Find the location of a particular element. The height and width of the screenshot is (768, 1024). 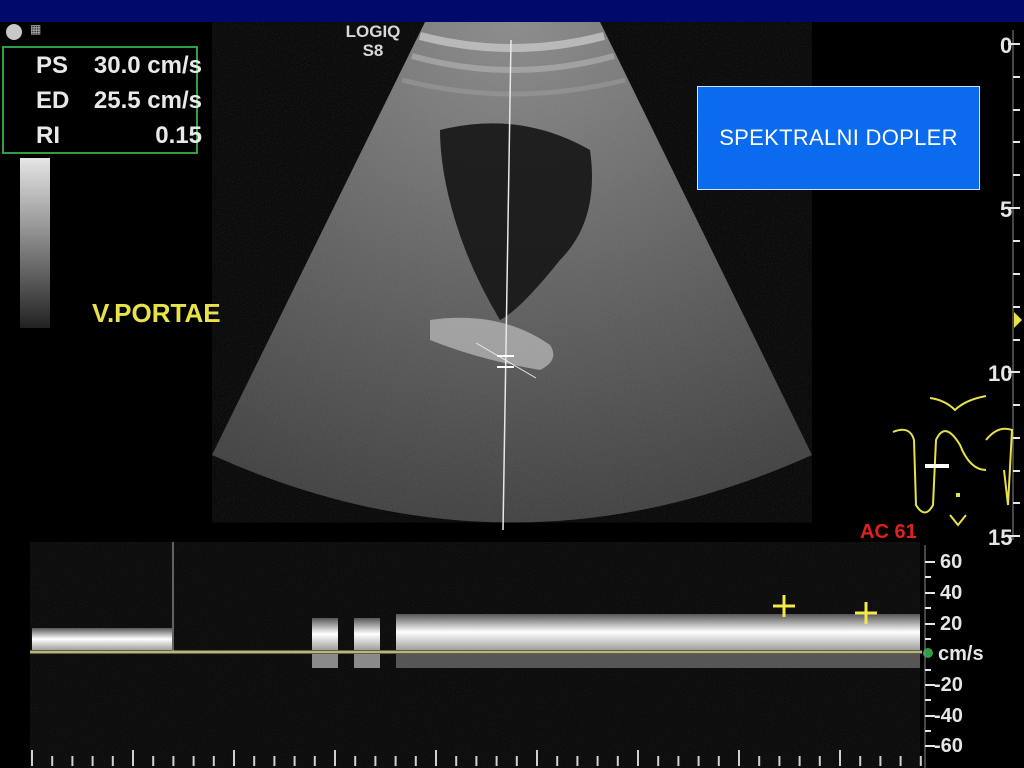

velocity-label: 60 is located at coordinates (951, 562).